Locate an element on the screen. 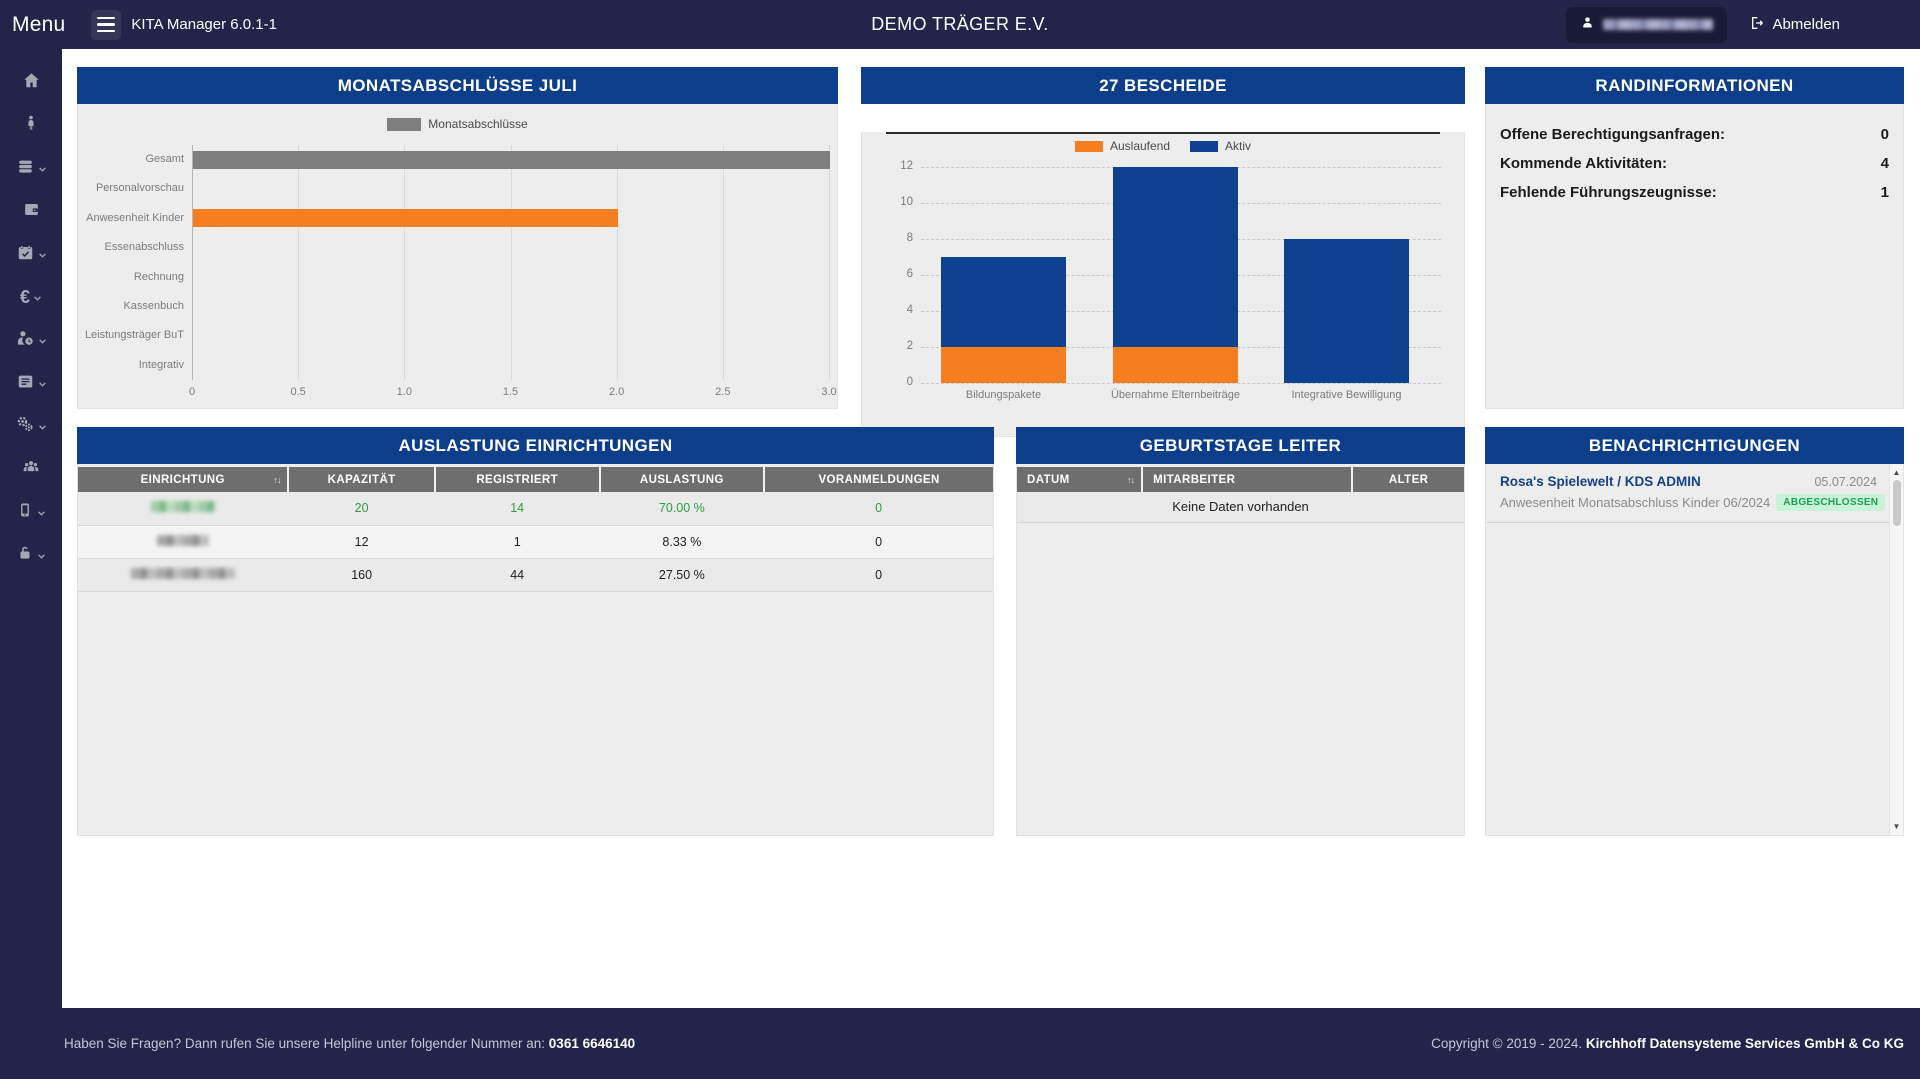 This screenshot has width=1920, height=1079. sidebar-item-stack is located at coordinates (31, 168).